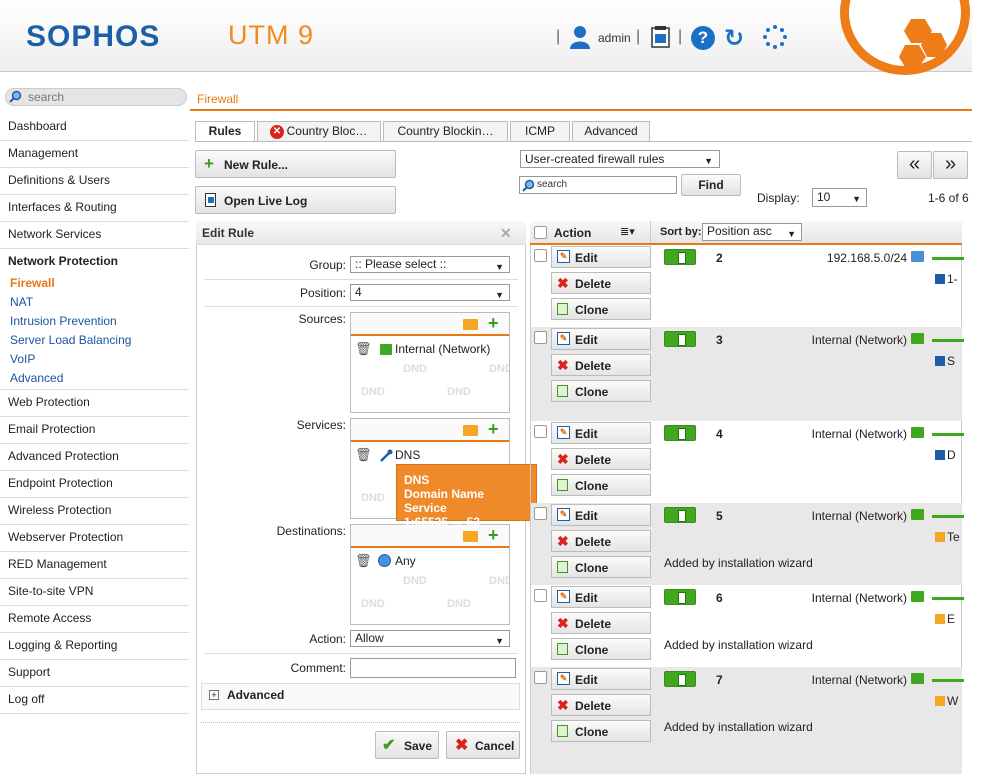 This screenshot has height=774, width=1008. I want to click on nav-support: Support, so click(94, 673).